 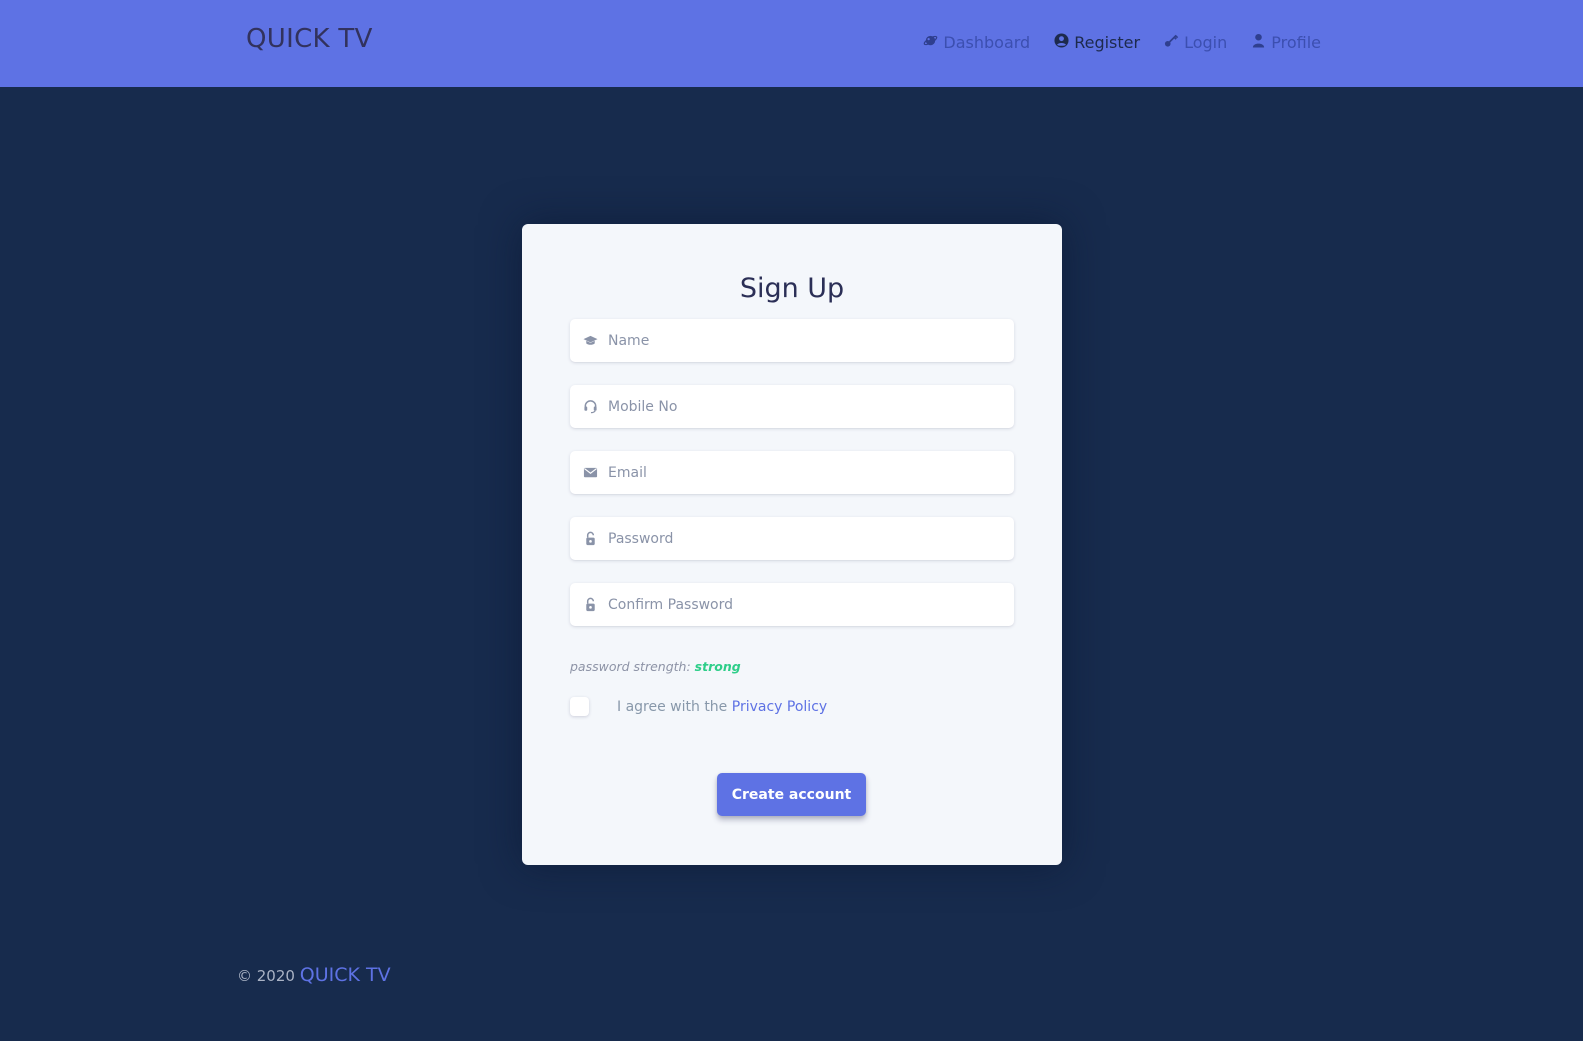 I want to click on headset-icon, so click(x=589, y=406).